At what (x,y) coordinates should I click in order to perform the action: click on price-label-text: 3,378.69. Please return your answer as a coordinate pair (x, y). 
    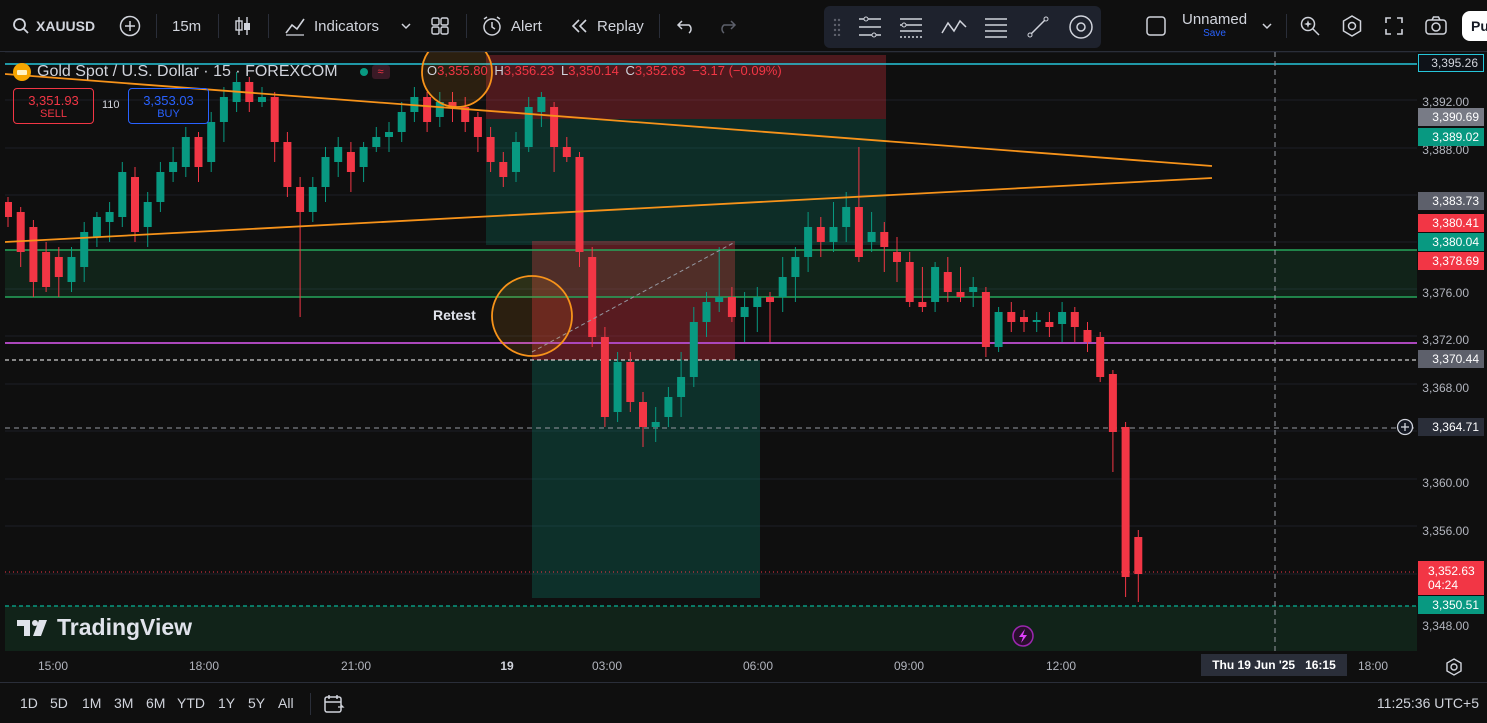
    Looking at the image, I should click on (1455, 261).